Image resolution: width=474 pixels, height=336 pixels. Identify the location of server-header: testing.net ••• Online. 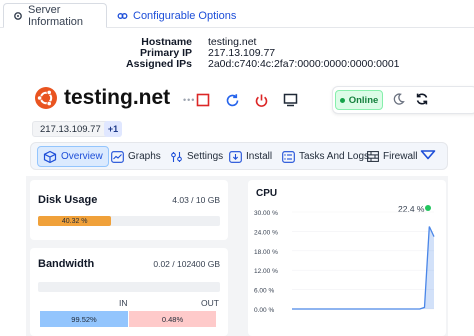
(253, 100).